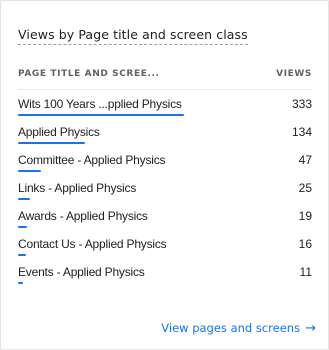 The width and height of the screenshot is (329, 350). What do you see at coordinates (301, 132) in the screenshot?
I see `row-views-value: 134` at bounding box center [301, 132].